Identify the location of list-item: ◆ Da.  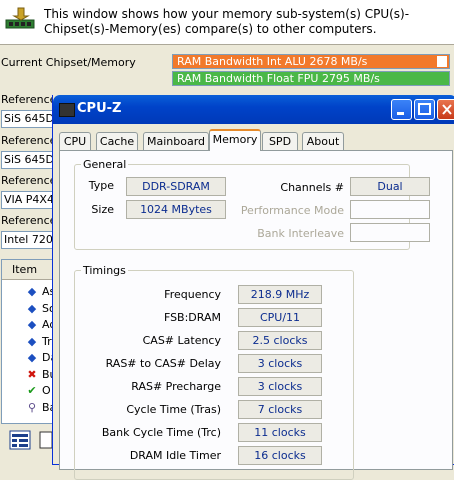
(27, 358).